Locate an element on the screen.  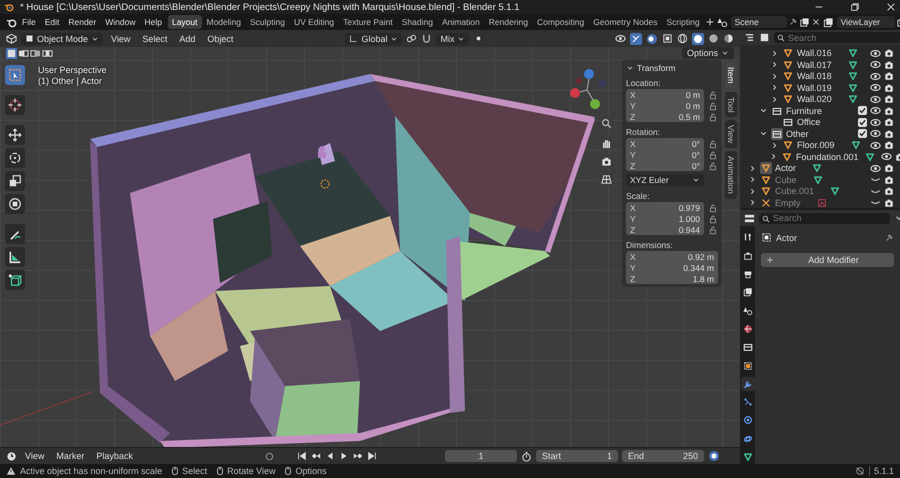
outliner-item: Other is located at coordinates (797, 133).